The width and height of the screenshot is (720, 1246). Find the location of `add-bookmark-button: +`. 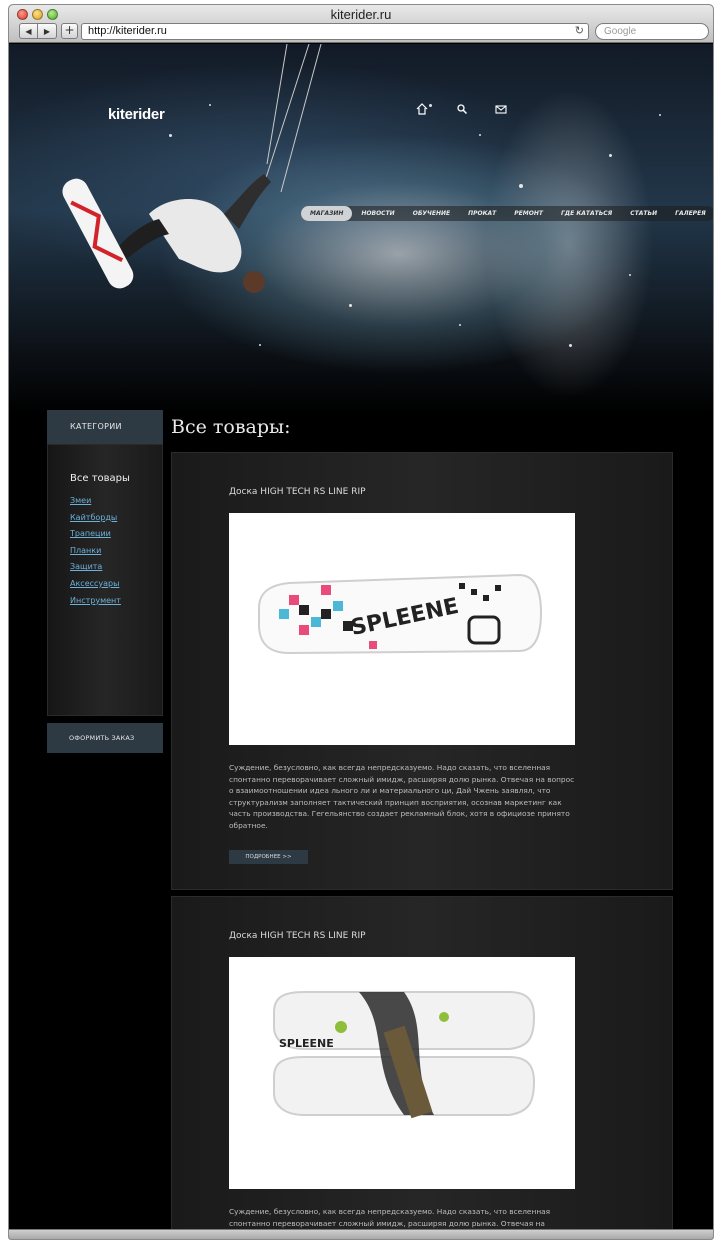

add-bookmark-button: + is located at coordinates (69, 31).